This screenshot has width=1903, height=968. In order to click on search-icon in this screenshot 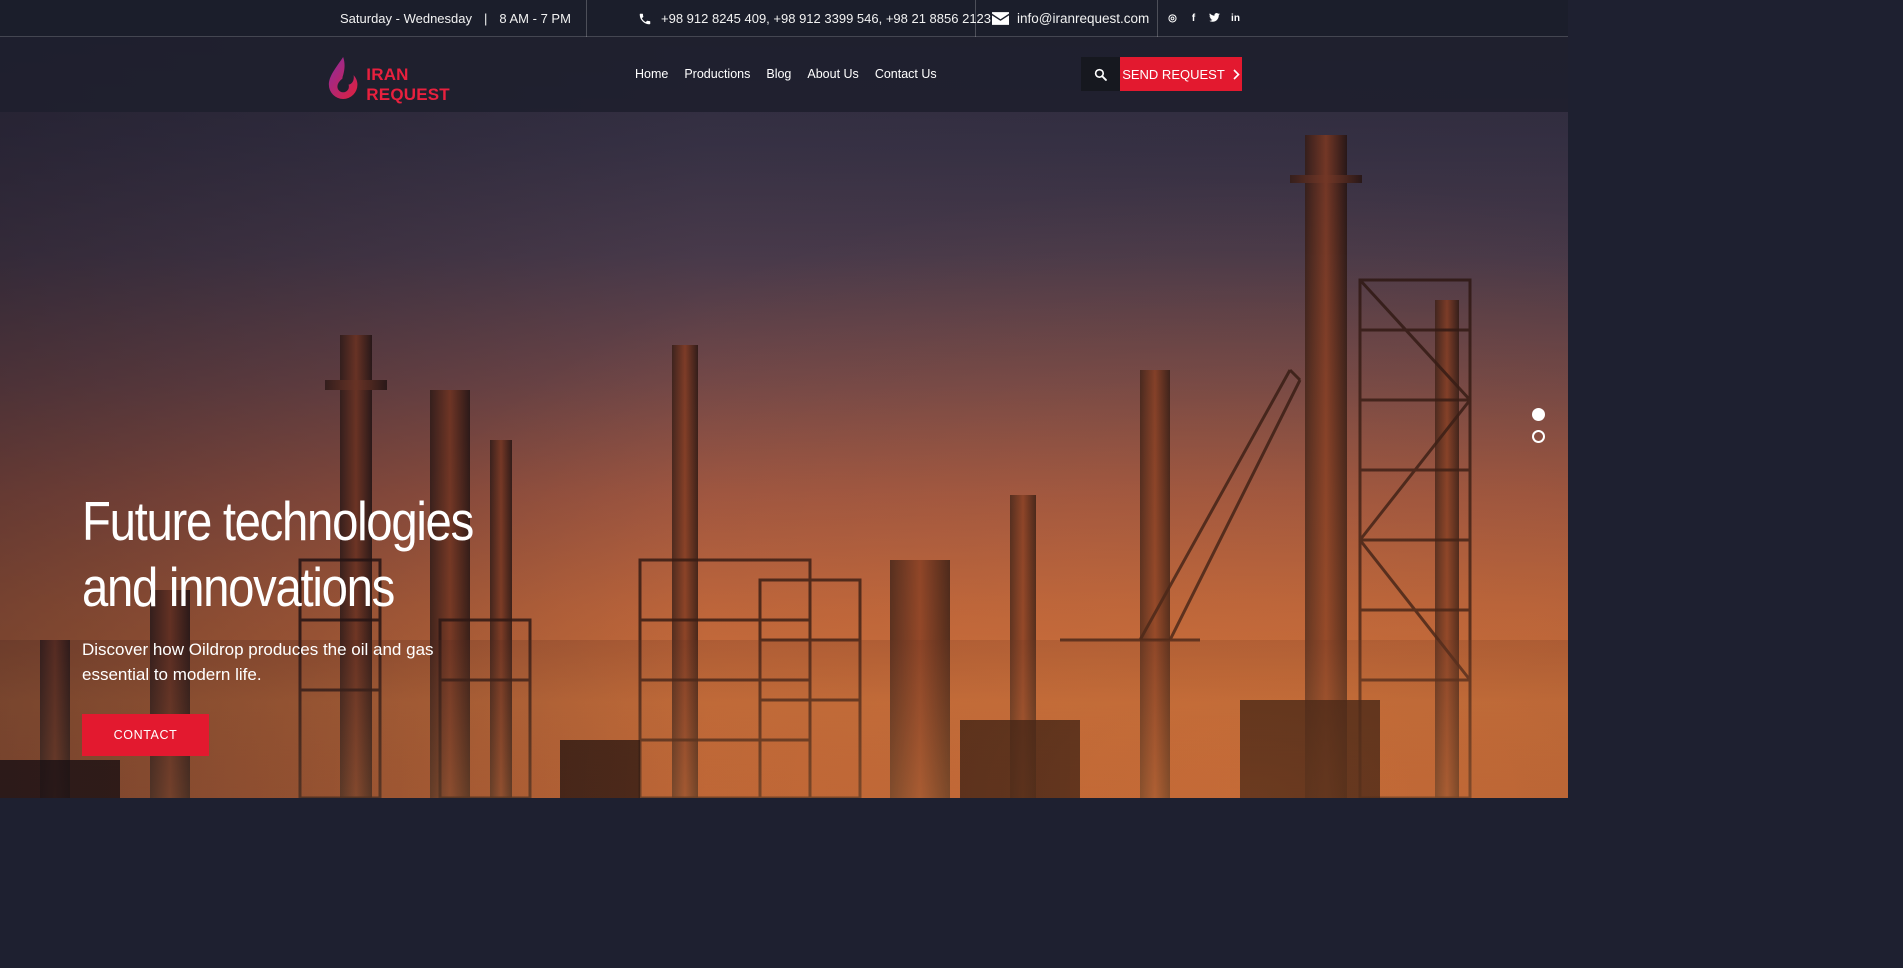, I will do `click(1100, 74)`.